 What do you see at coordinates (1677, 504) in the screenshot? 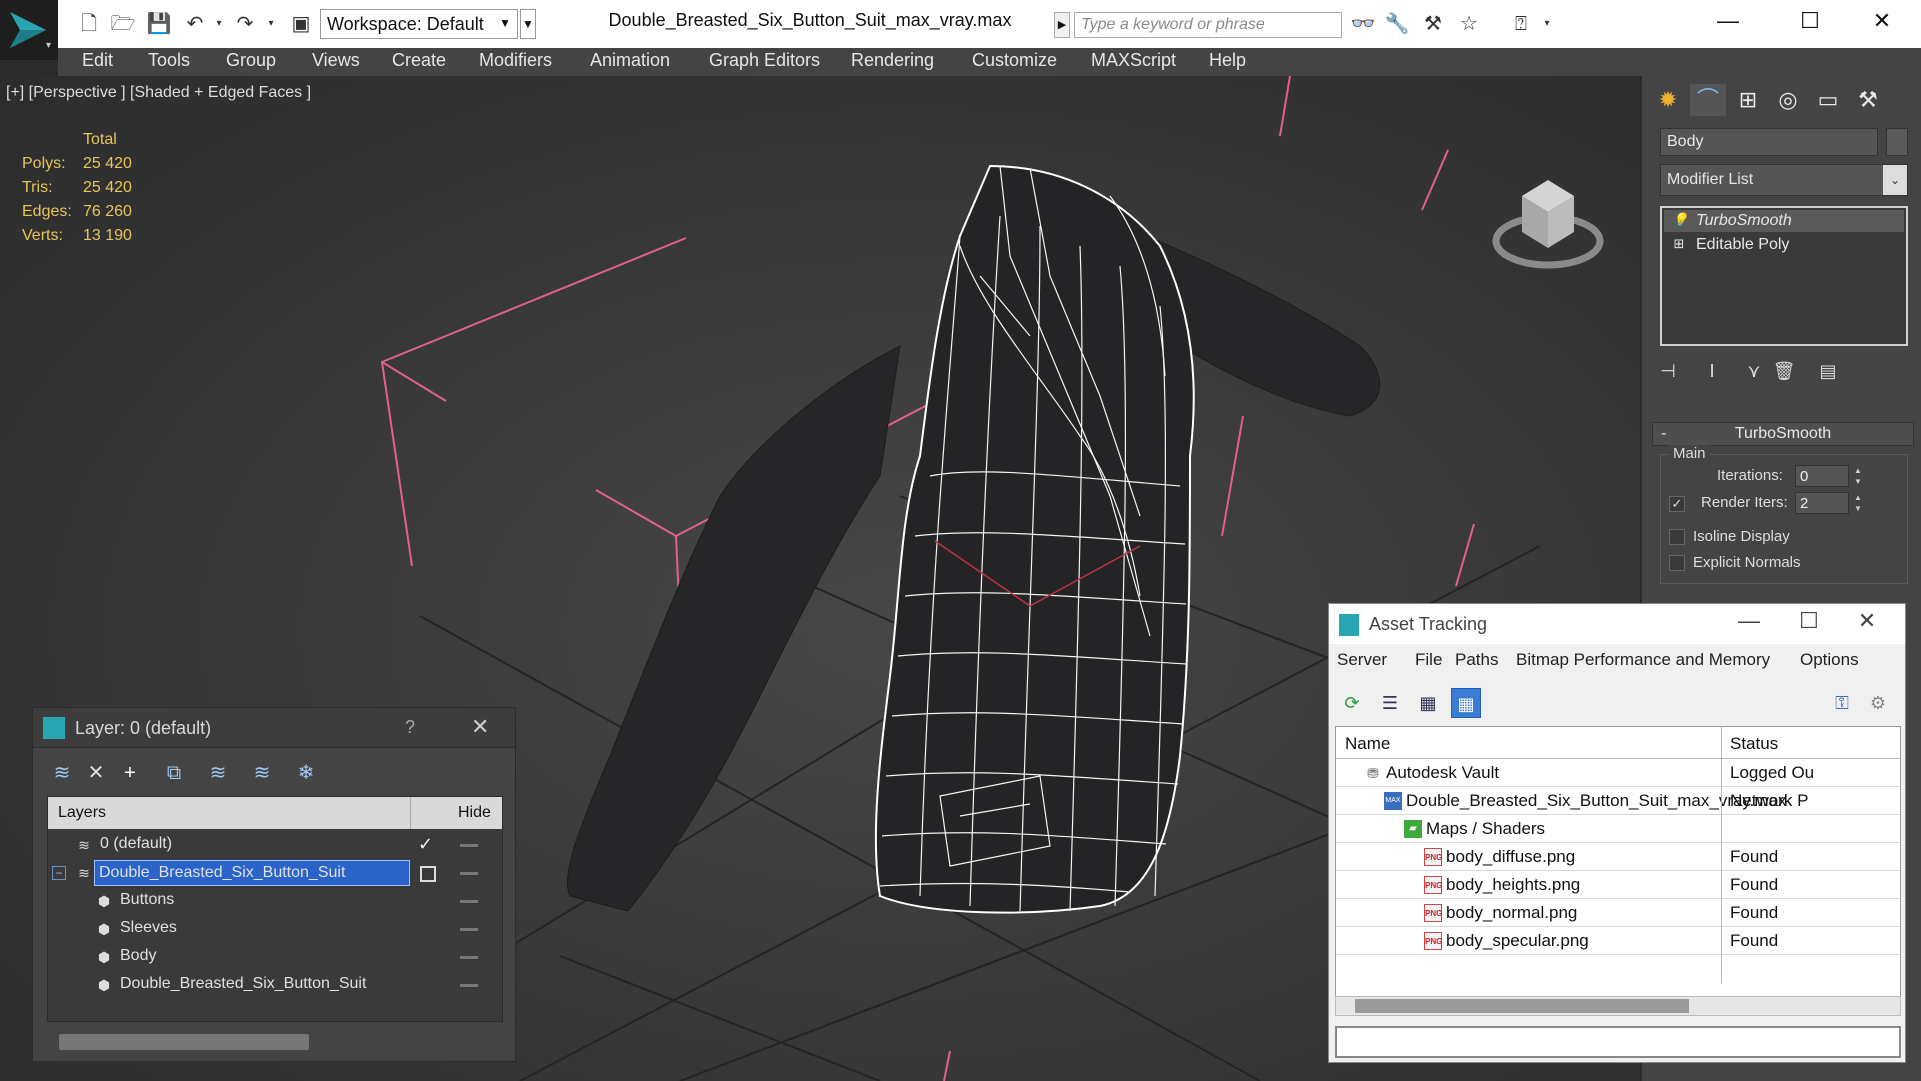
I see `render-iters-checkbox: ✓` at bounding box center [1677, 504].